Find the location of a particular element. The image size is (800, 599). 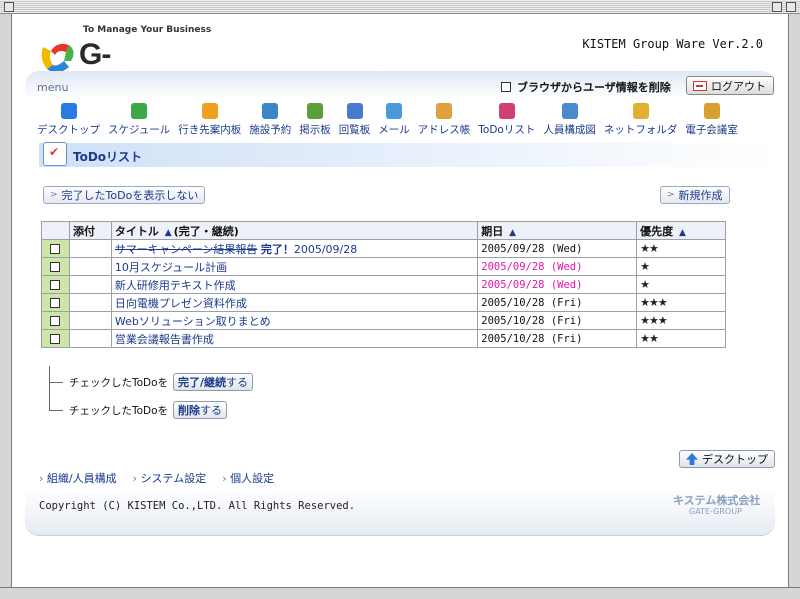

footer-link-system-settings: システム設定 is located at coordinates (170, 478).